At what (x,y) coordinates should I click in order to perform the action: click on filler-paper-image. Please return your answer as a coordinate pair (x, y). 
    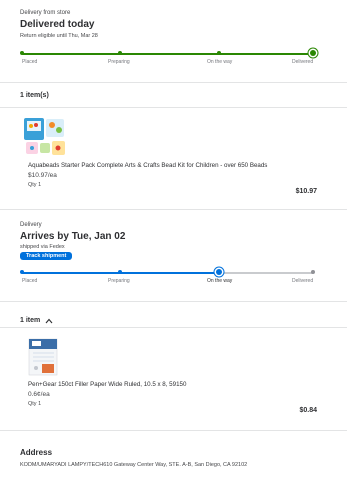
    Looking at the image, I should click on (43, 357).